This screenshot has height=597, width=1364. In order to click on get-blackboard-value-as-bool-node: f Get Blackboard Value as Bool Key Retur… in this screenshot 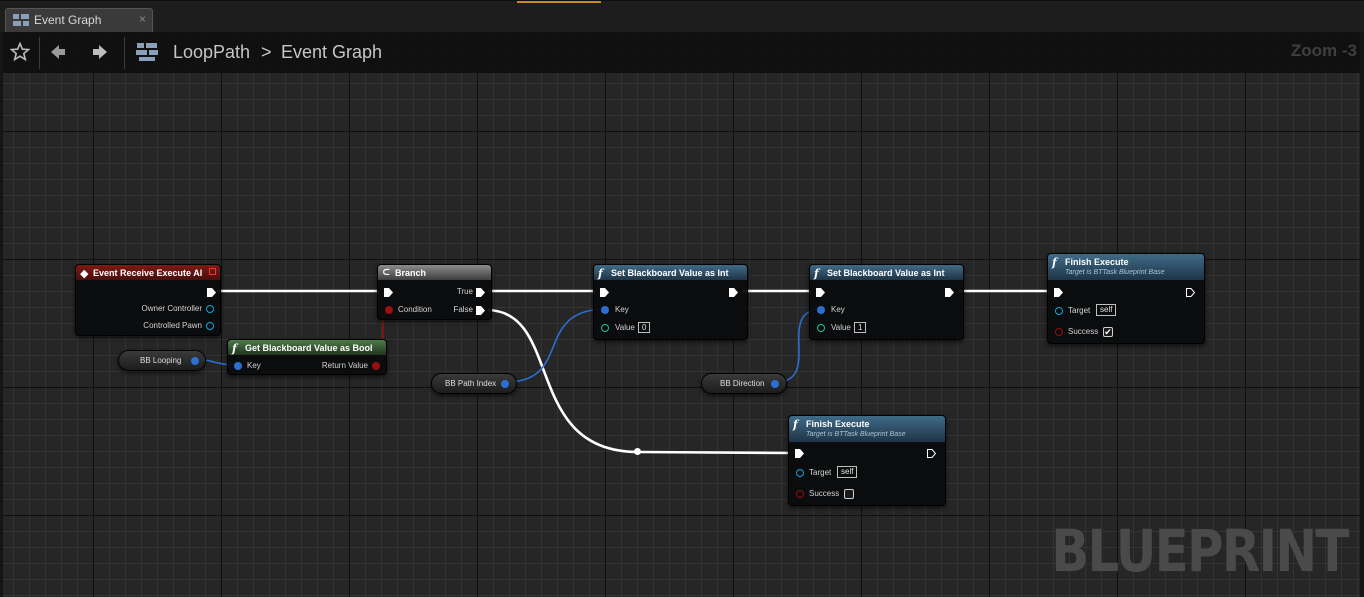, I will do `click(307, 357)`.